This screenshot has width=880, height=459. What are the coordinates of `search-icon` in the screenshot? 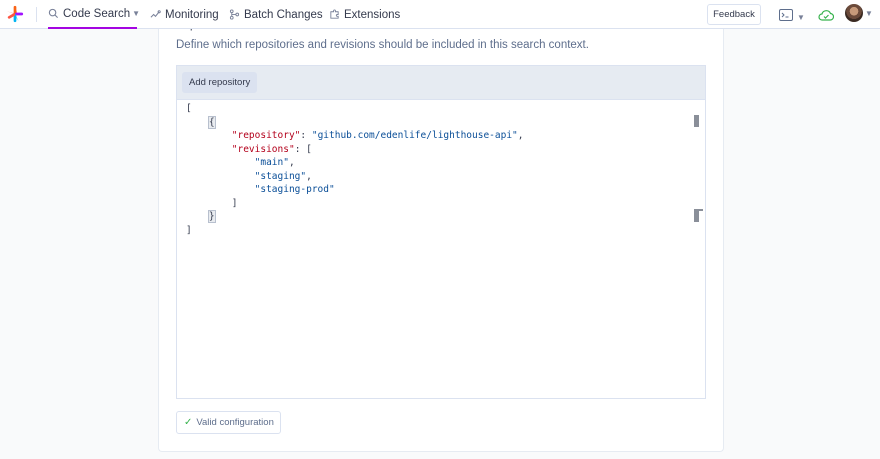 It's located at (53, 13).